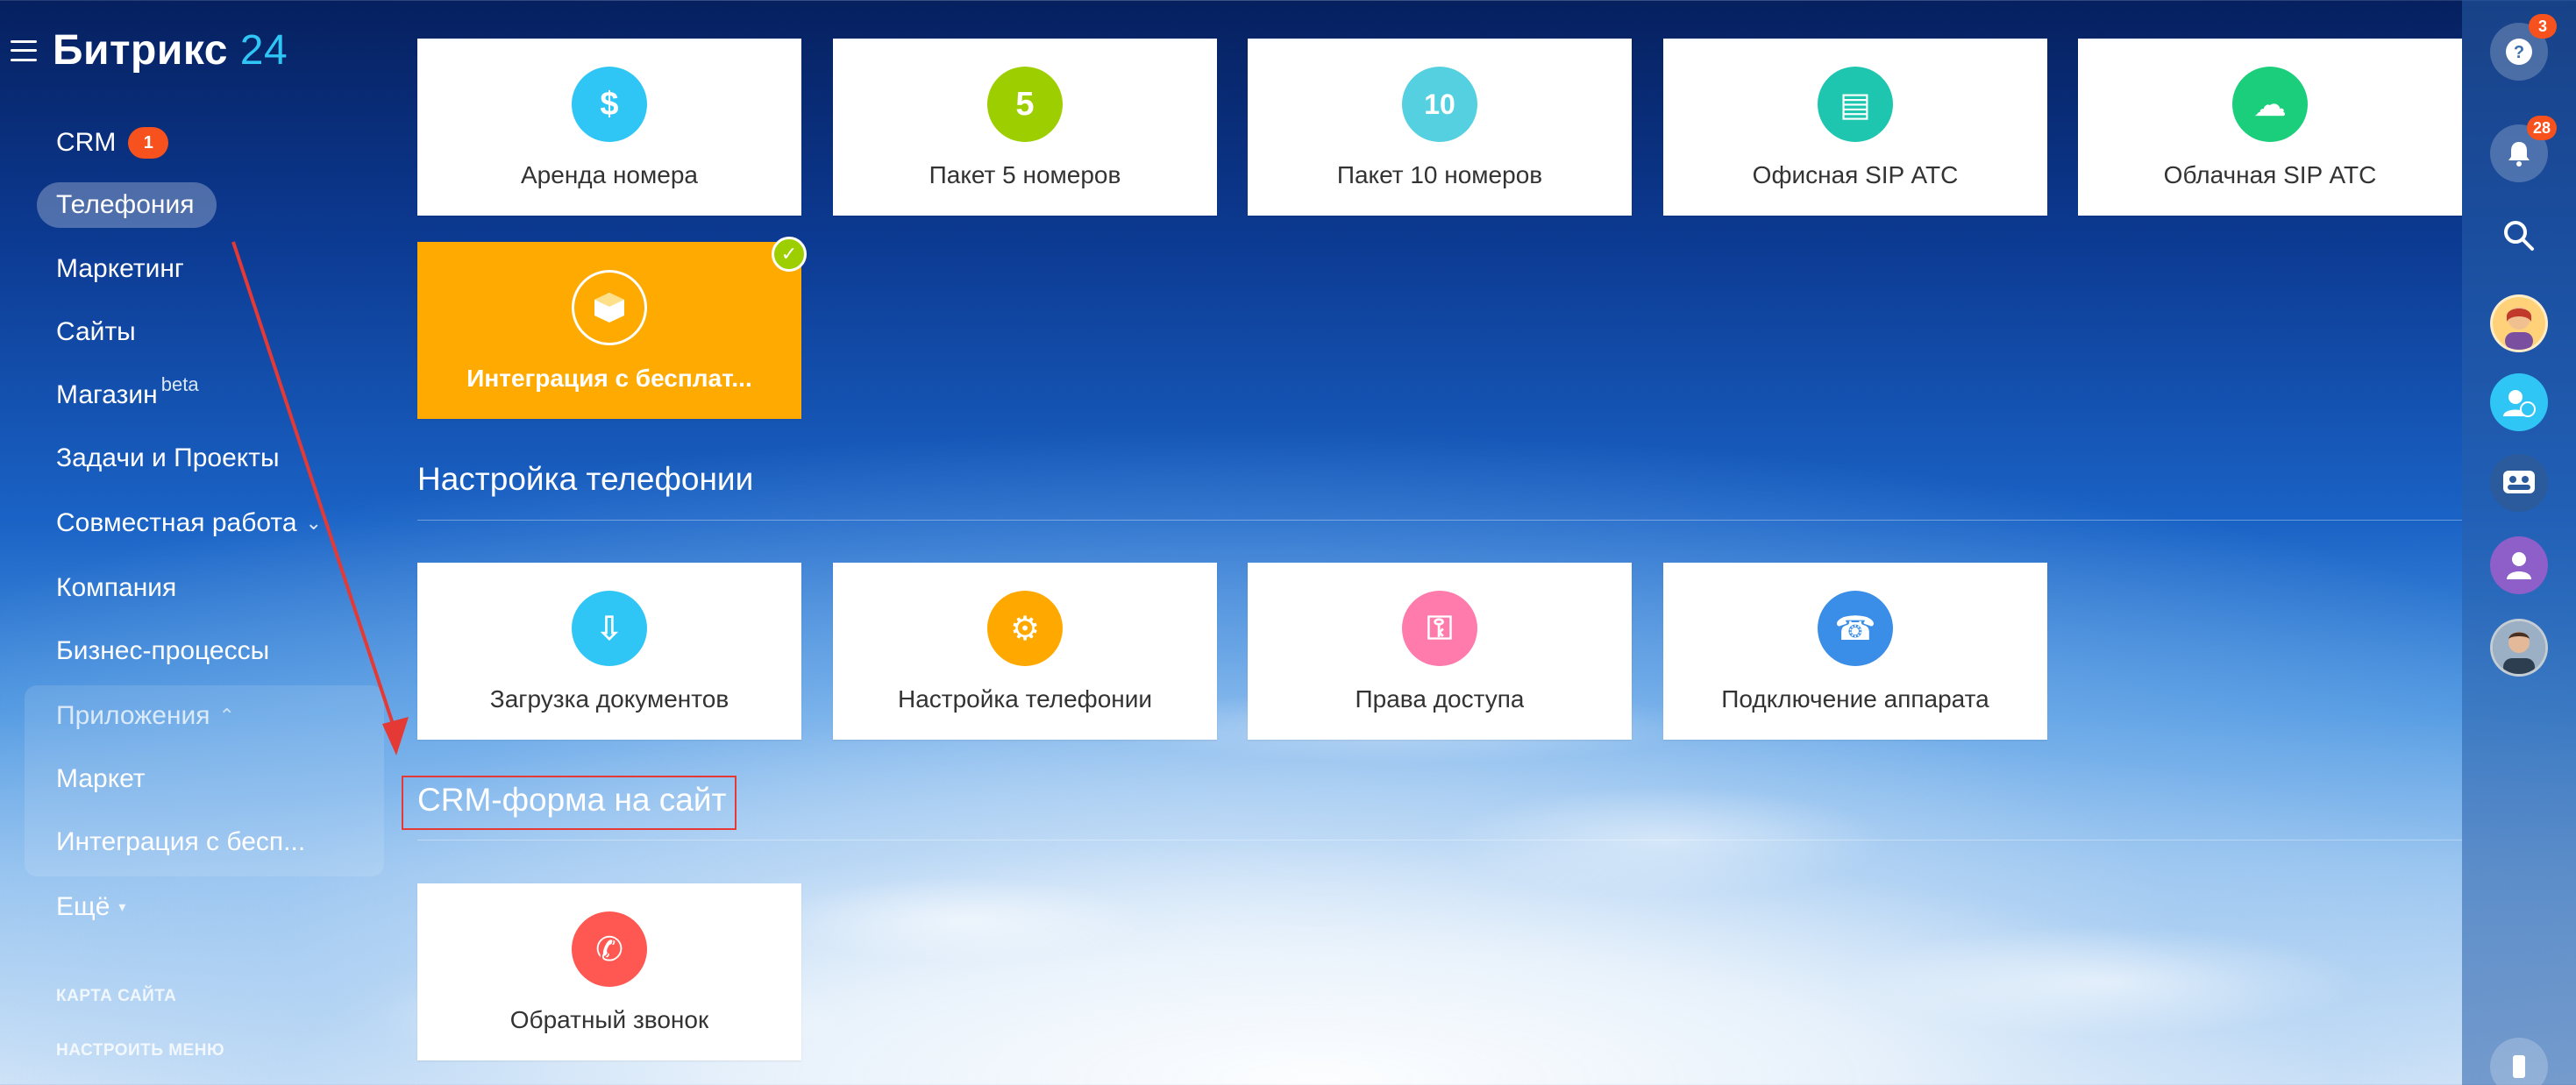 This screenshot has height=1085, width=2576. I want to click on box-icon, so click(609, 307).